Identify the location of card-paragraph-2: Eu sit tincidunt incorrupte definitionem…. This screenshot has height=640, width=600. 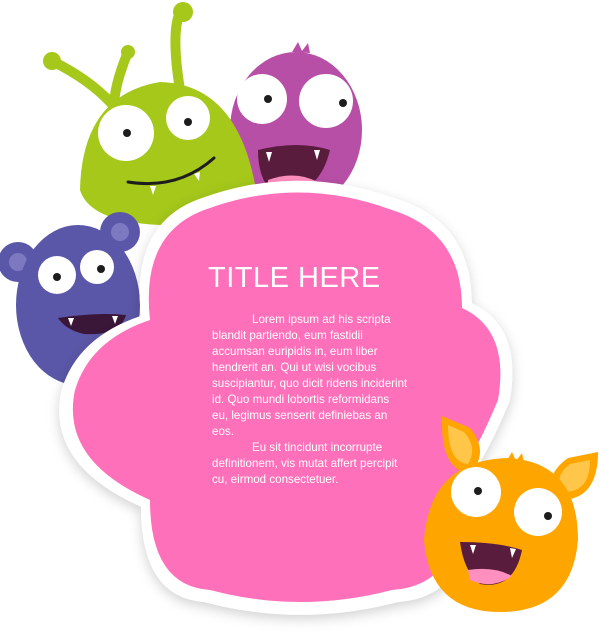
(305, 463).